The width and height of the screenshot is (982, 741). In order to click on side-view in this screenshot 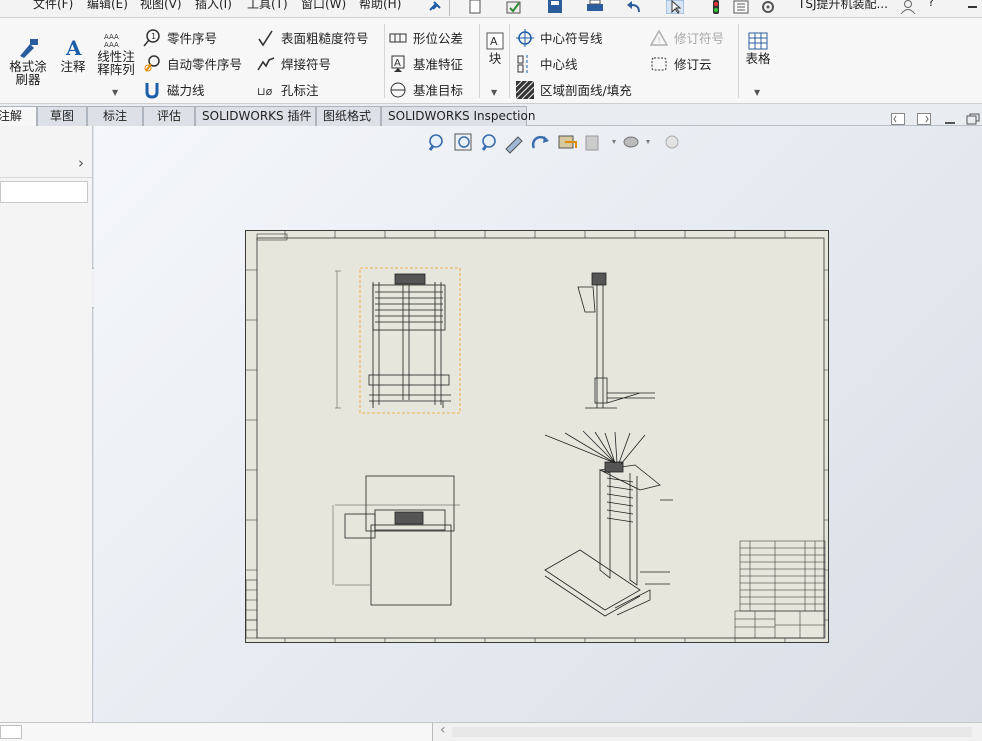, I will do `click(616, 340)`.